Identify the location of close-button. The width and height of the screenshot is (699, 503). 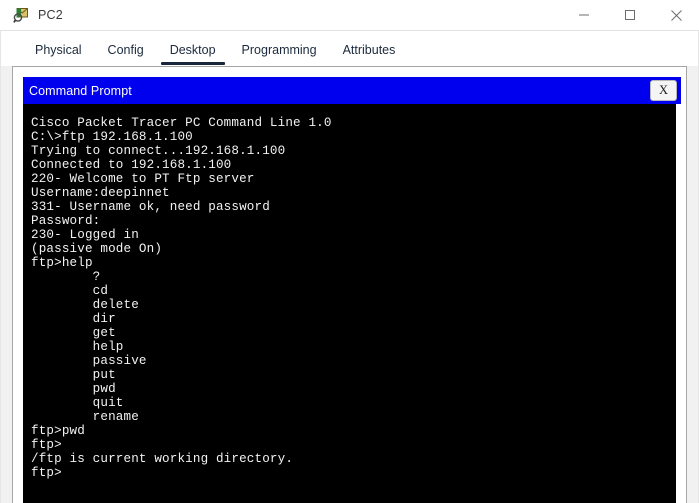
(676, 15).